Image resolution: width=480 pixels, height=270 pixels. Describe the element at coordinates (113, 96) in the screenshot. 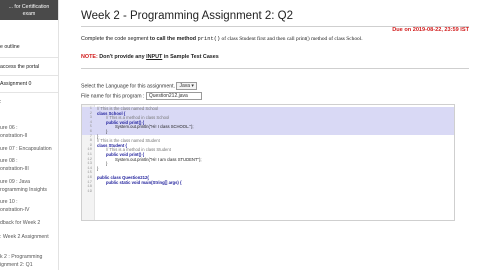

I see `filename-label: File name for this program :` at that location.